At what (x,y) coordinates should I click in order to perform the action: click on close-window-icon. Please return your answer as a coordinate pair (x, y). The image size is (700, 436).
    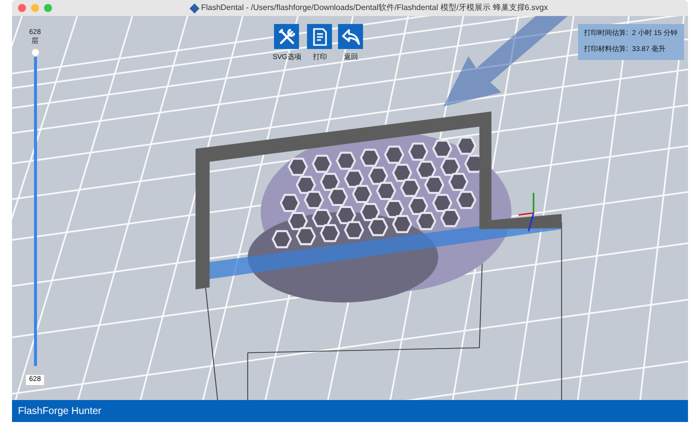
    Looking at the image, I should click on (22, 8).